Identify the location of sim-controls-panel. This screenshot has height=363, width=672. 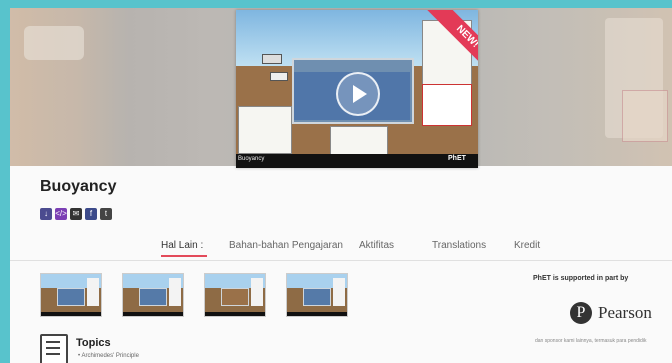
(265, 130).